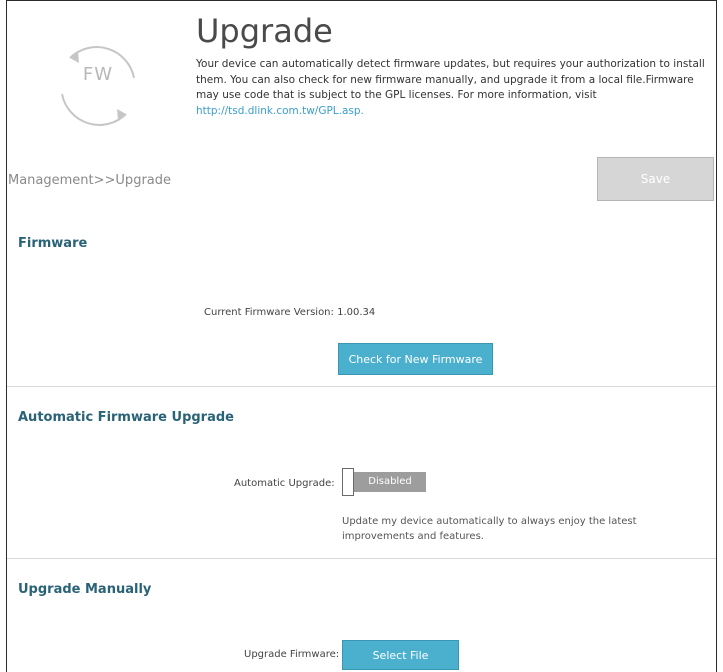 The width and height of the screenshot is (723, 672). I want to click on check-new-firmware-button: Check for New Firmware, so click(415, 359).